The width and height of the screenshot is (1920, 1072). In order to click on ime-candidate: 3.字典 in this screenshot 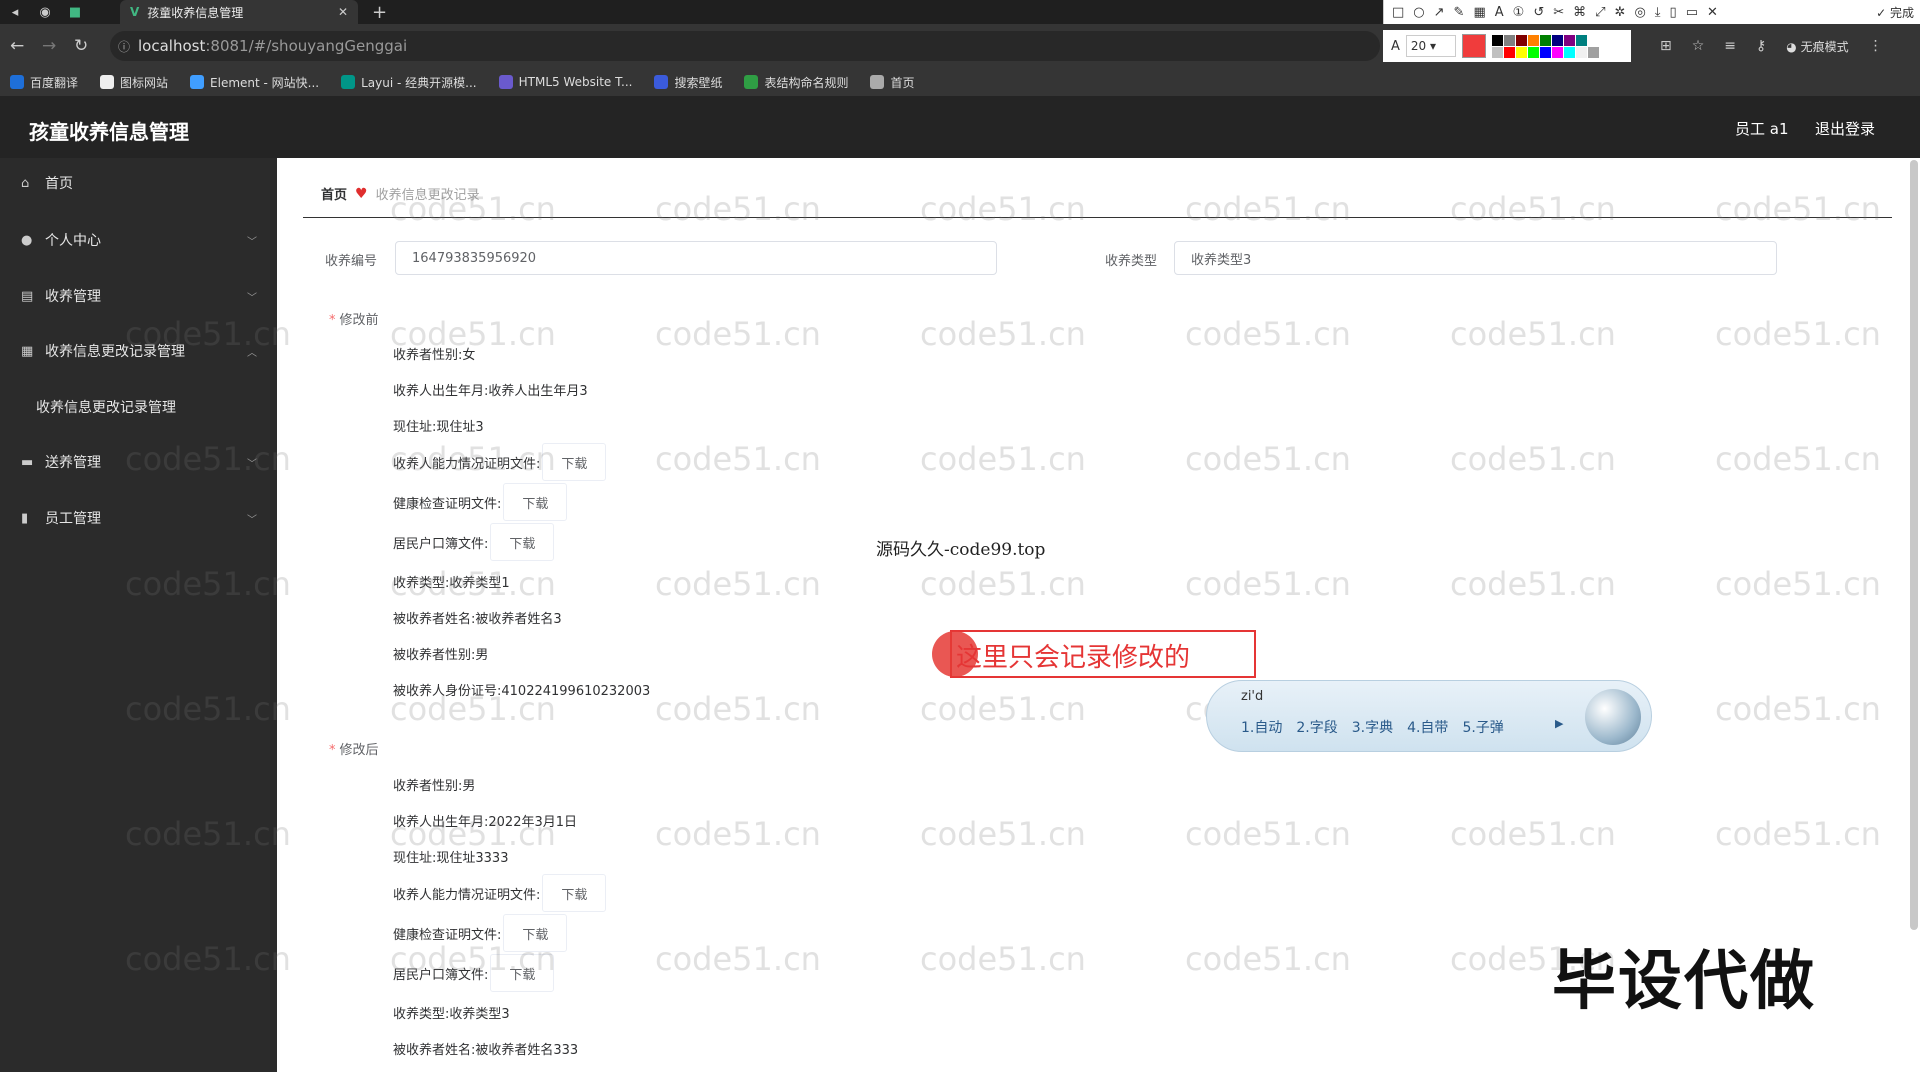, I will do `click(1372, 727)`.